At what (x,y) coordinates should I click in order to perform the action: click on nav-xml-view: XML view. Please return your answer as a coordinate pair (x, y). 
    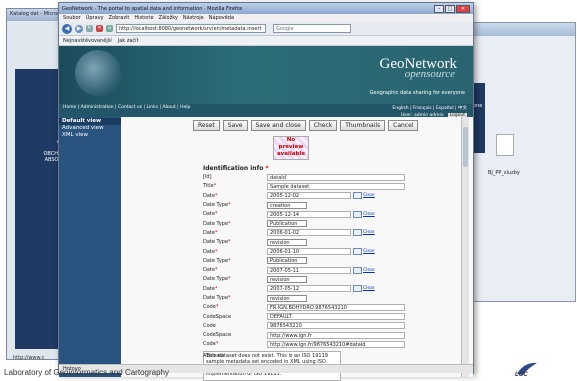
    Looking at the image, I should click on (90, 135).